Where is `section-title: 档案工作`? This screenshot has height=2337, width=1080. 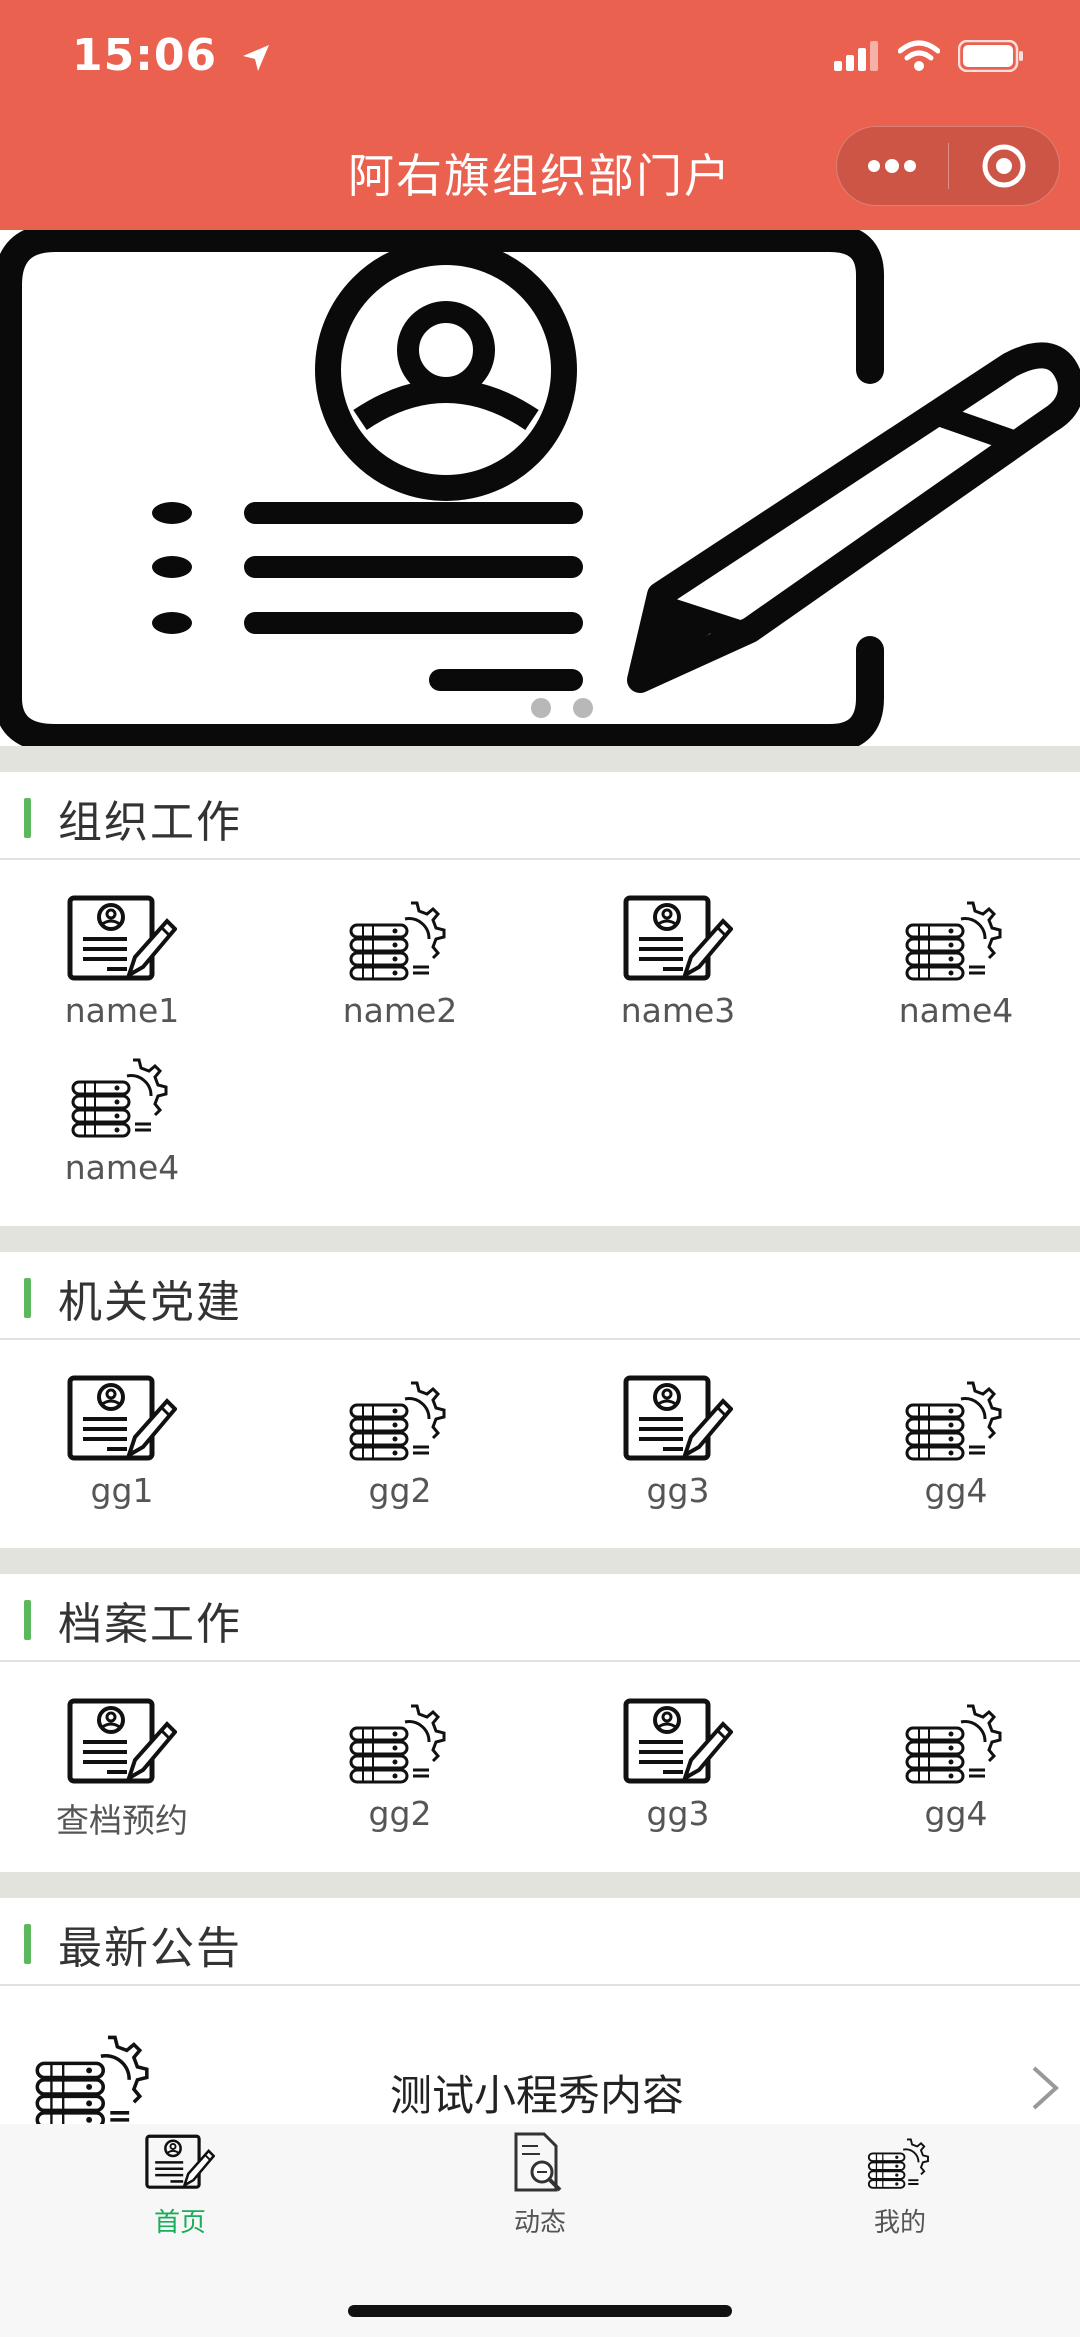 section-title: 档案工作 is located at coordinates (150, 1624).